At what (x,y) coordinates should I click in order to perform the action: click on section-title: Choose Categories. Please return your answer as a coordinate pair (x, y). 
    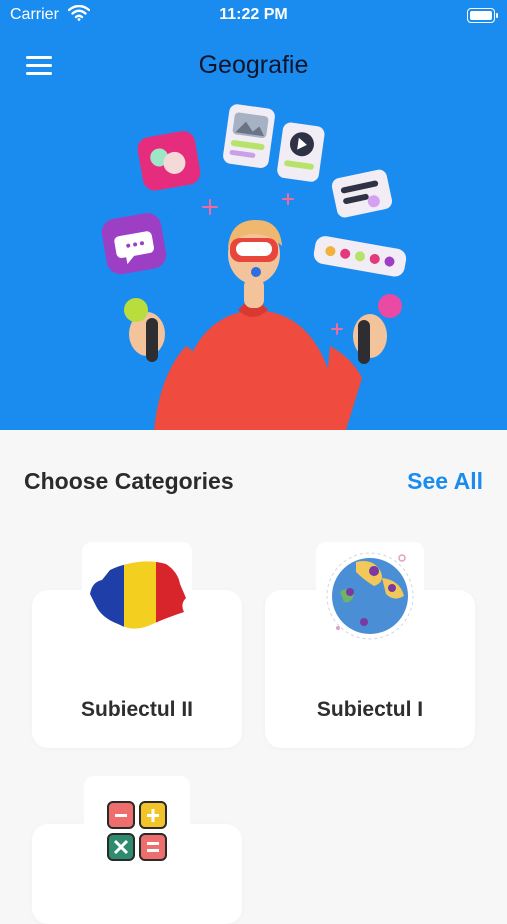
    Looking at the image, I should click on (129, 481).